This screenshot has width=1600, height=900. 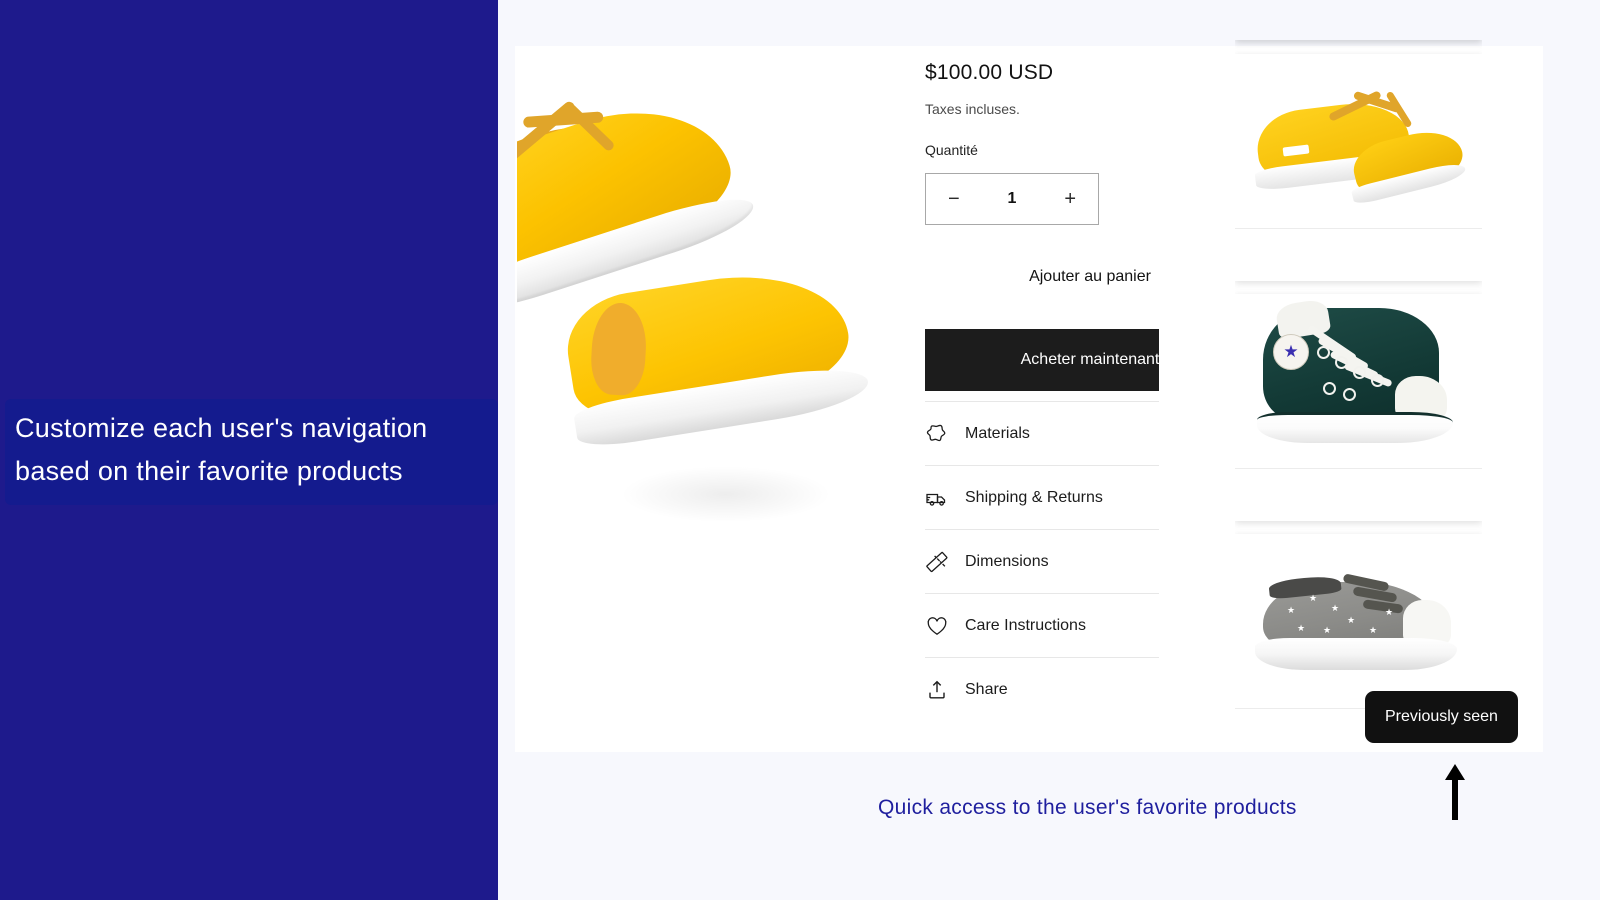 What do you see at coordinates (1034, 497) in the screenshot?
I see `accordion-label: Shipping & Returns` at bounding box center [1034, 497].